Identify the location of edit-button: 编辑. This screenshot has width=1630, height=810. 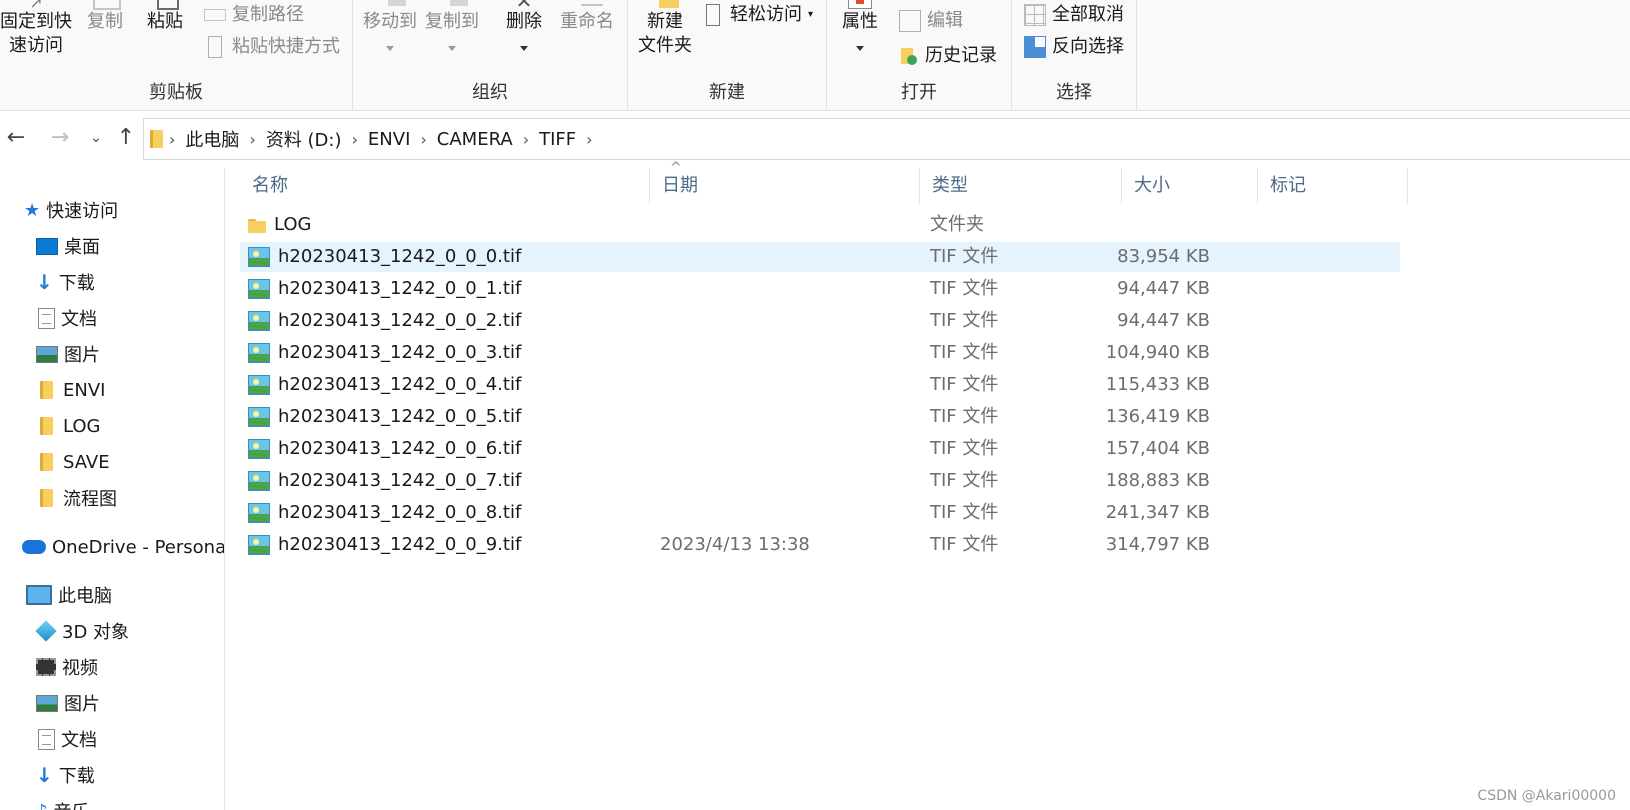
(931, 21).